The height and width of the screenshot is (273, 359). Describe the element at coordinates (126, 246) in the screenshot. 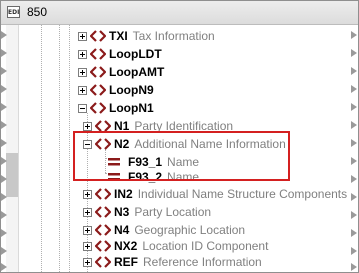

I see `segment-name: NX2` at that location.